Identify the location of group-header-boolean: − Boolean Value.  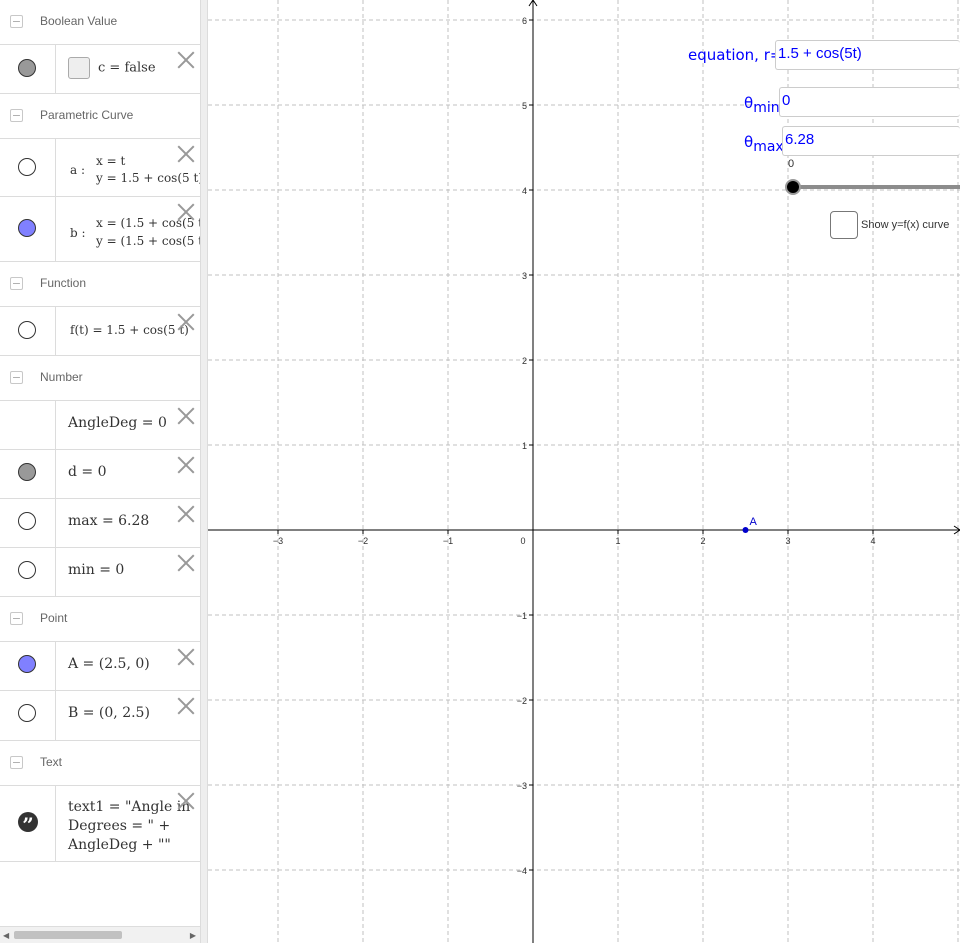
(100, 22).